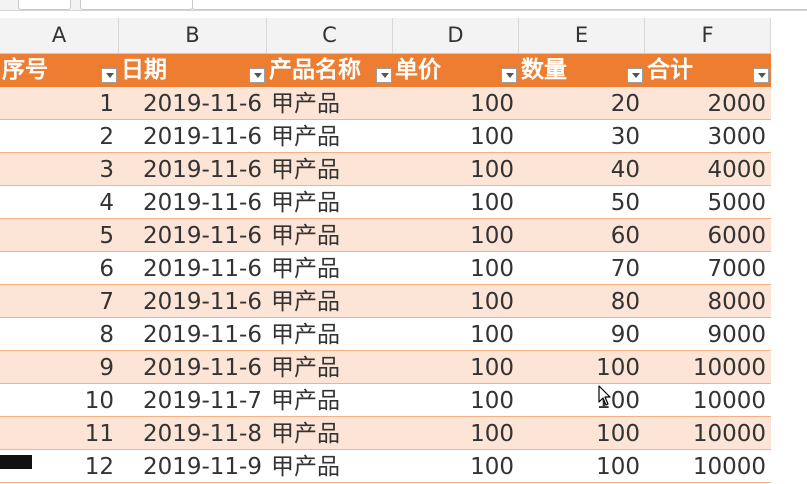  Describe the element at coordinates (582, 301) in the screenshot. I see `cell-quantity: 80` at that location.